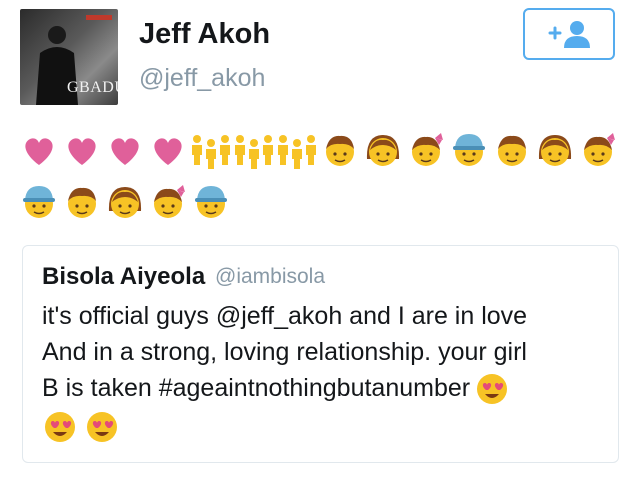 The height and width of the screenshot is (482, 640). I want to click on add-user-icon, so click(569, 34).